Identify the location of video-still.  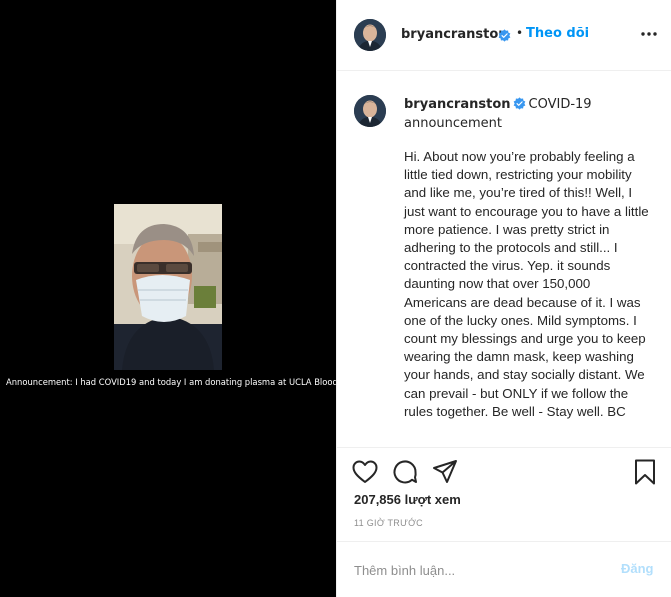
(168, 287).